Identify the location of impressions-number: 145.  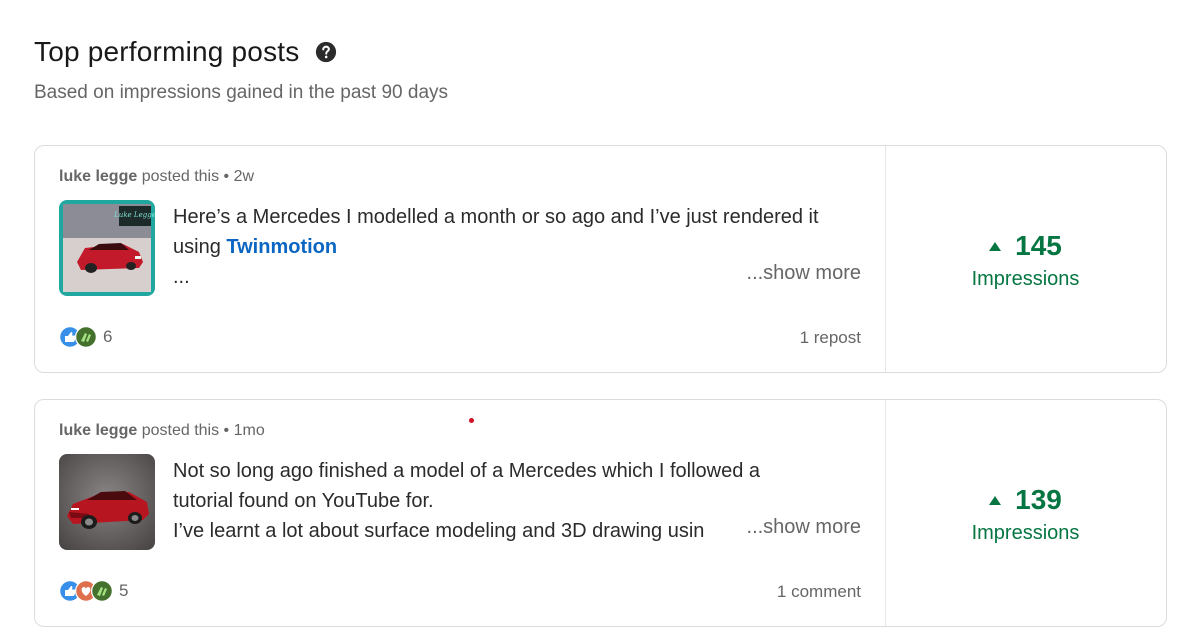
(1038, 245).